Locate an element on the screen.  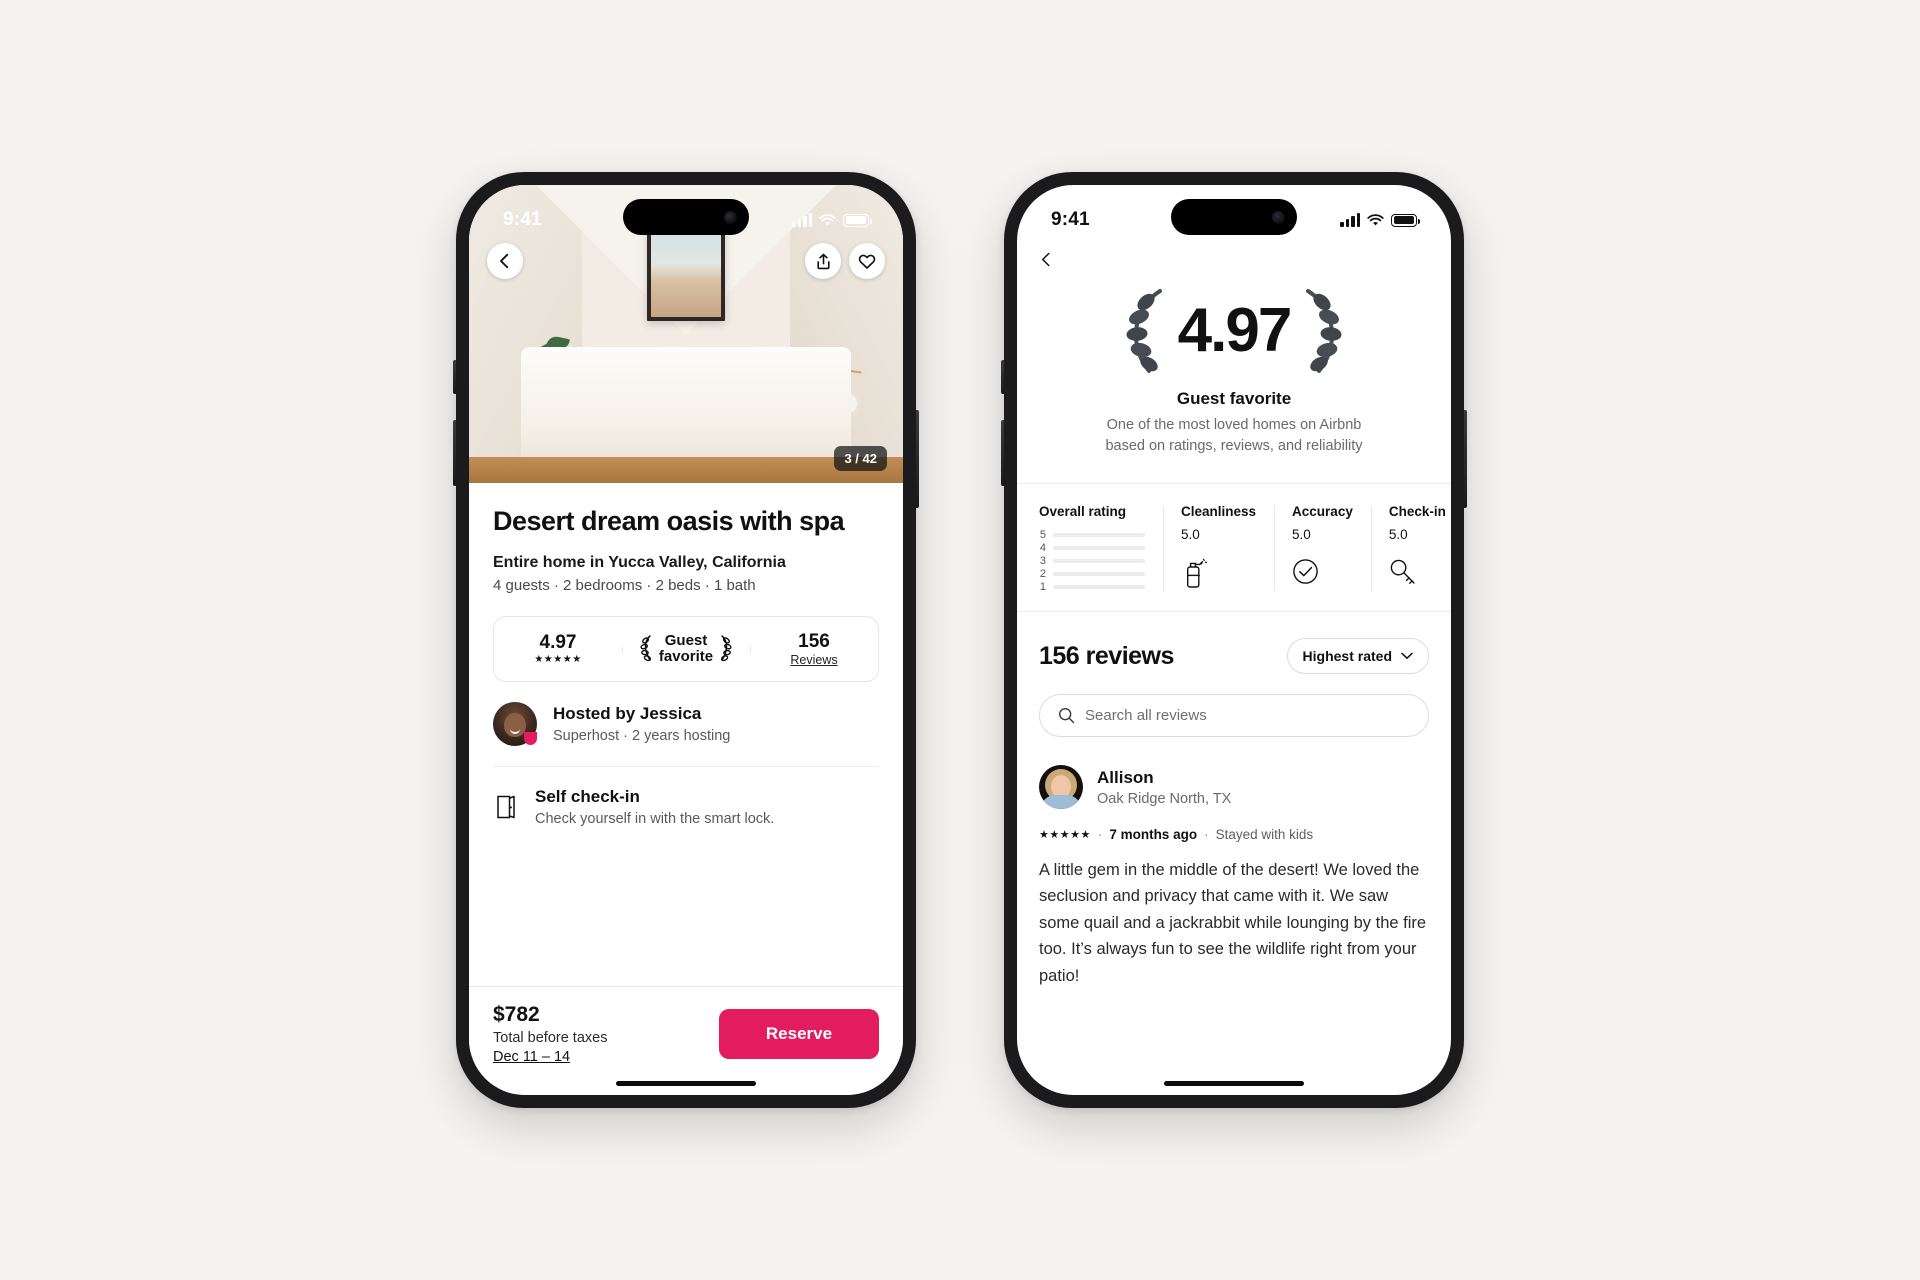
superhost-badge-icon is located at coordinates (530, 738).